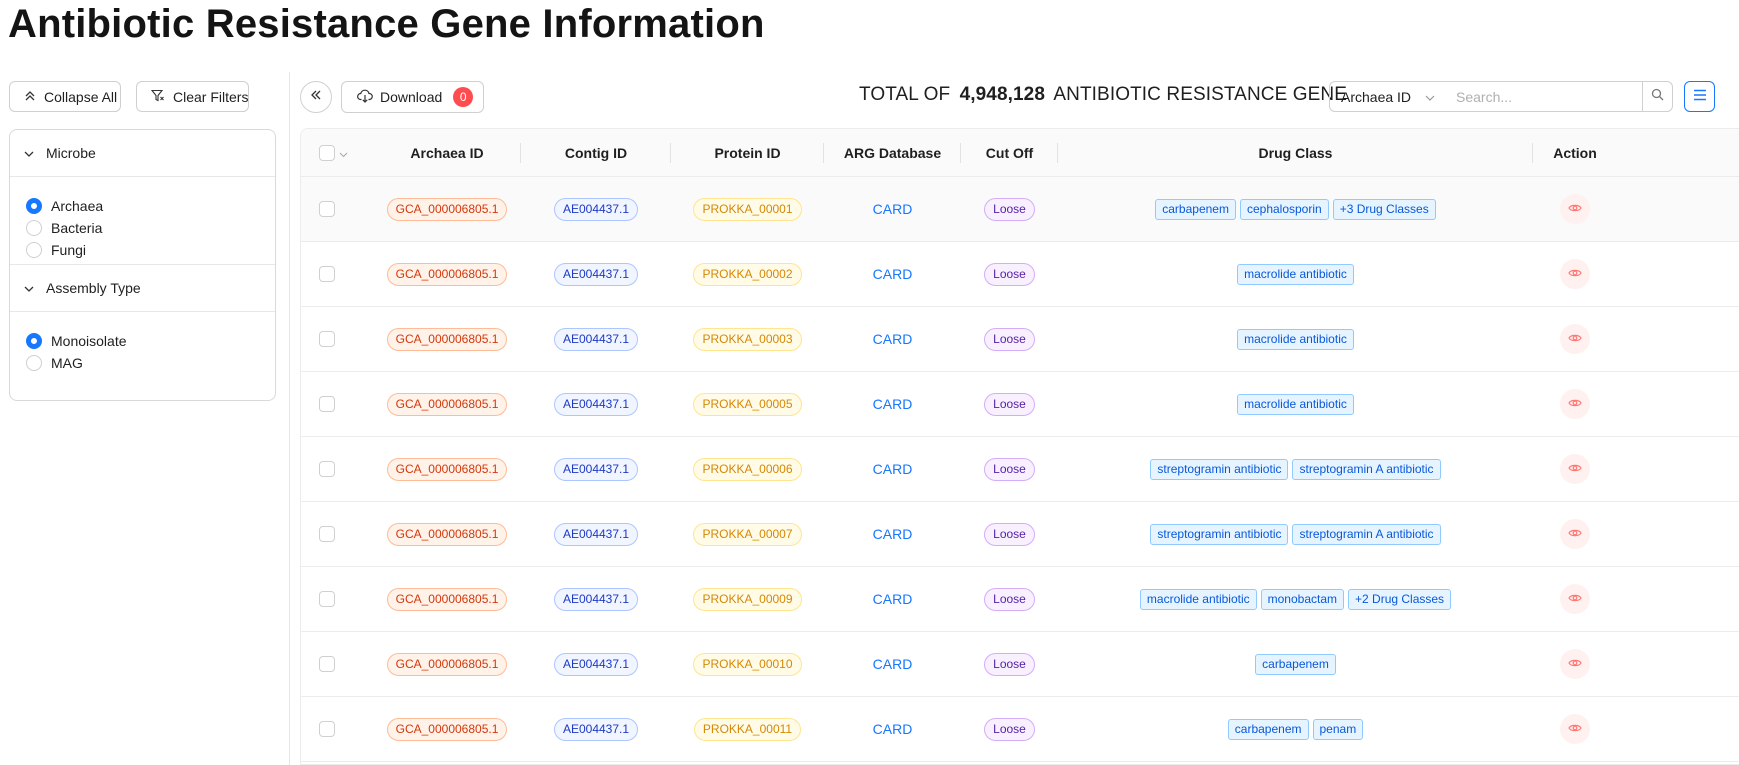  Describe the element at coordinates (747, 152) in the screenshot. I see `header-protein-id: Protein ID` at that location.